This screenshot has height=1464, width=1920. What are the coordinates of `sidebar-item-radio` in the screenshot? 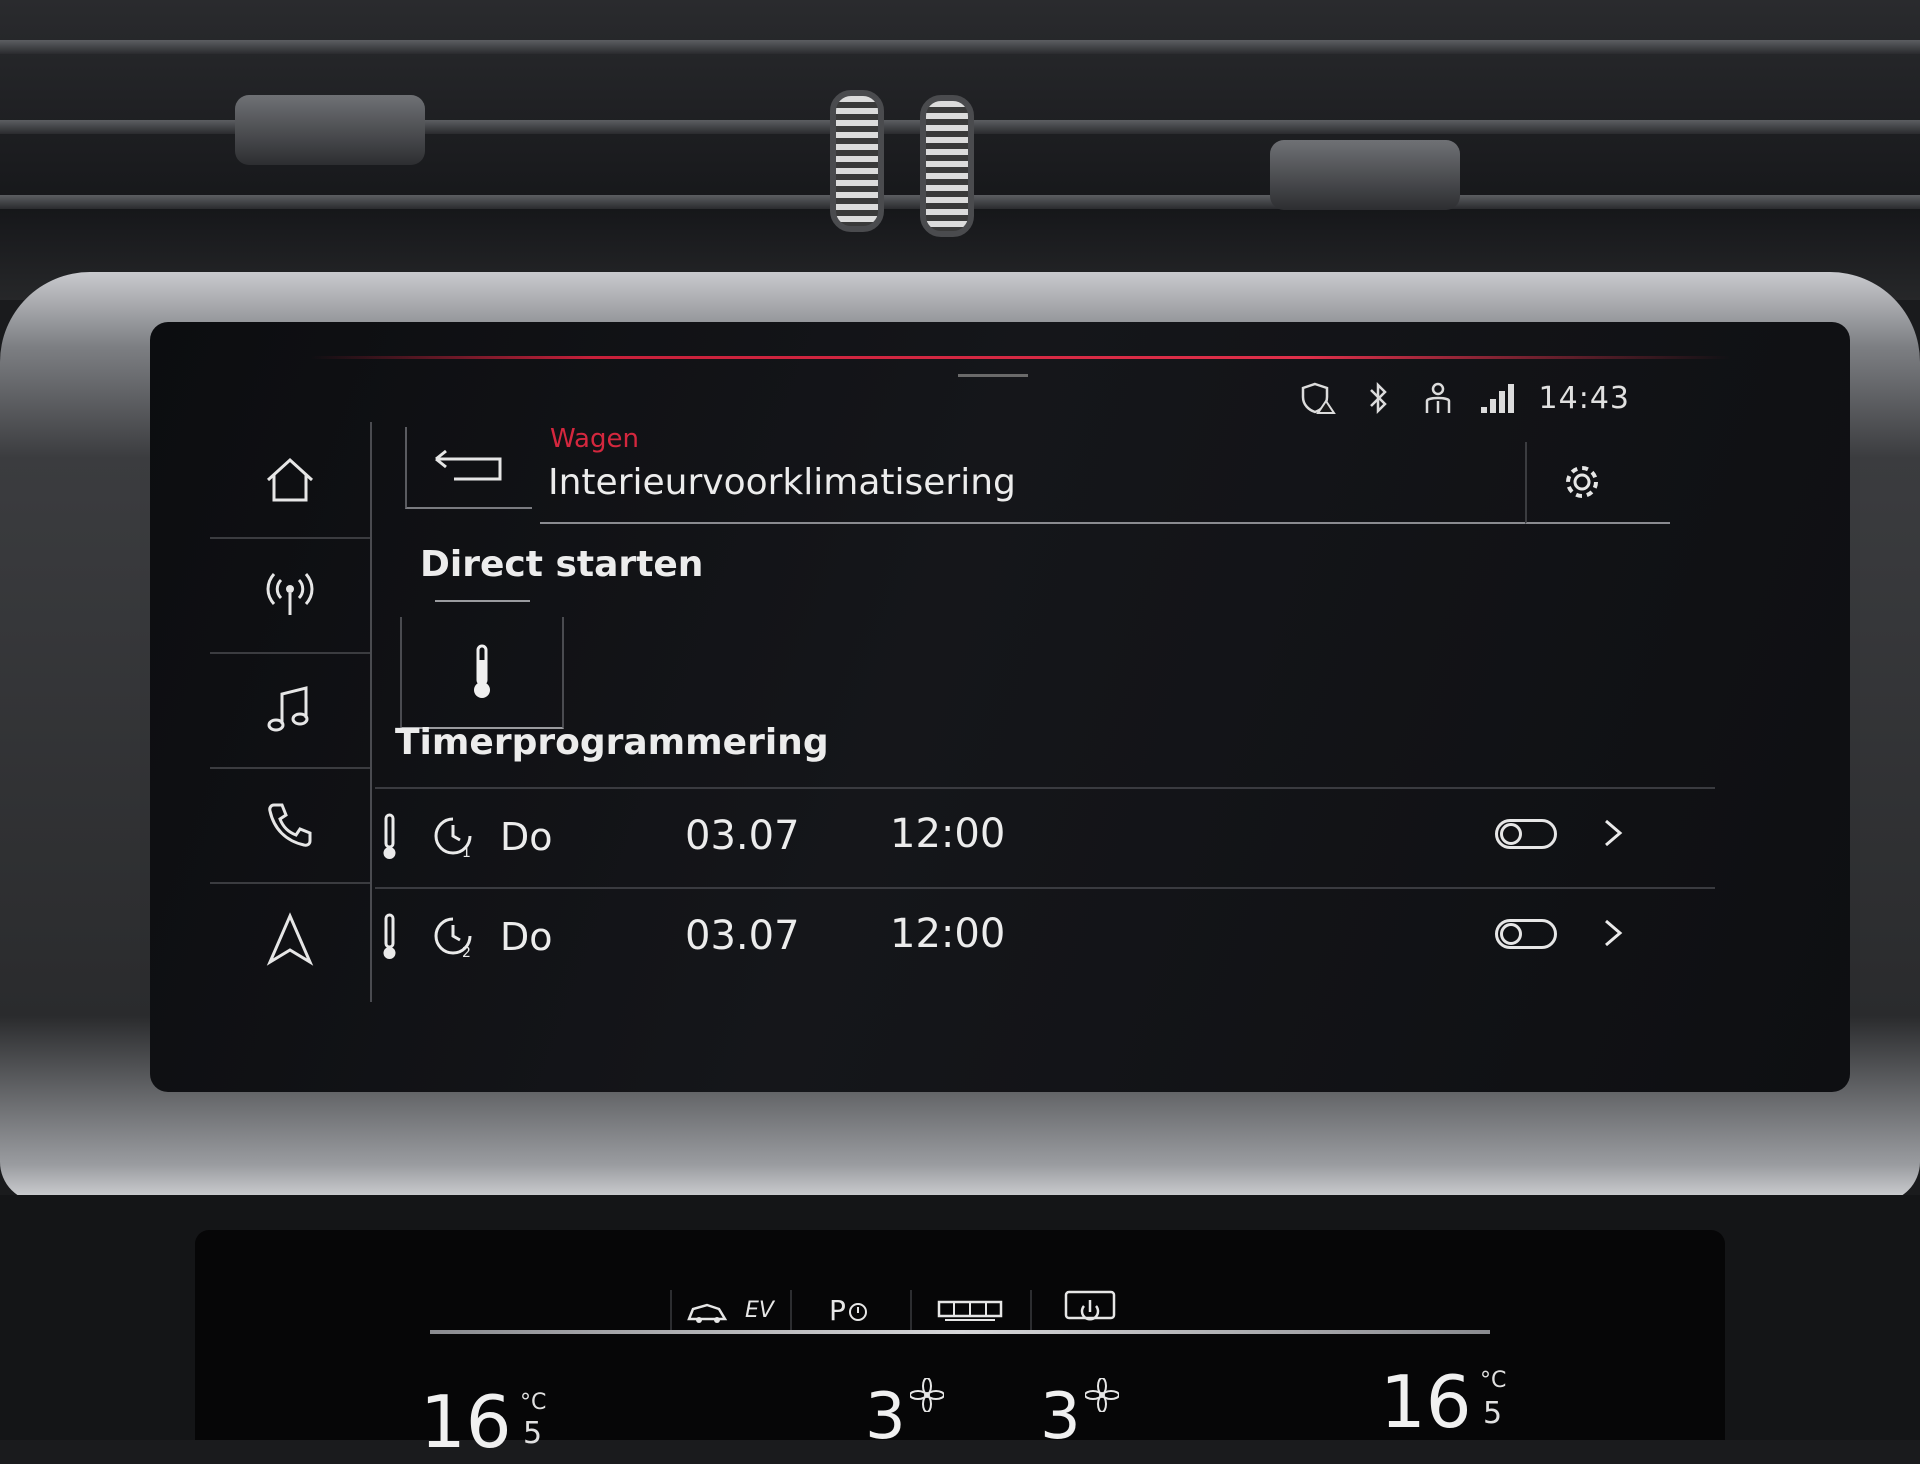 It's located at (290, 595).